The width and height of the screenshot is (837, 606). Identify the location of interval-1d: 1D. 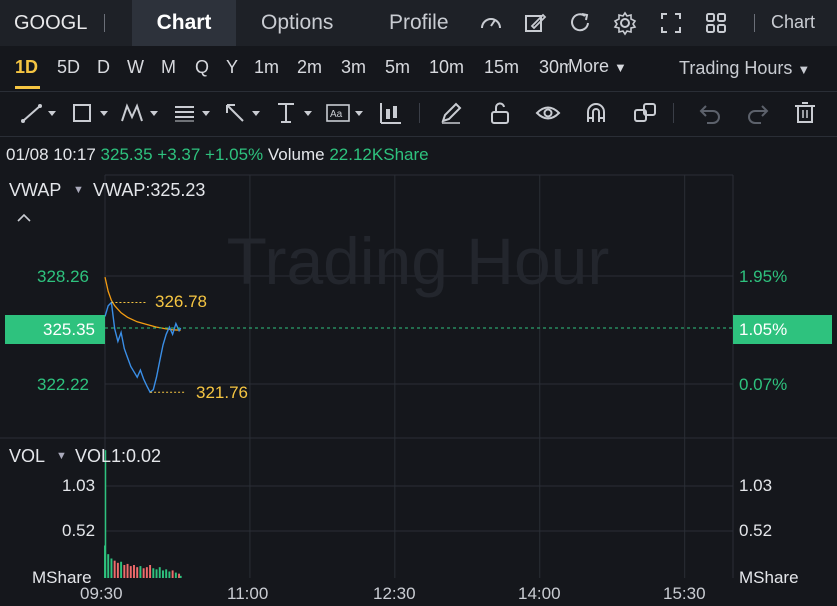
(26, 67).